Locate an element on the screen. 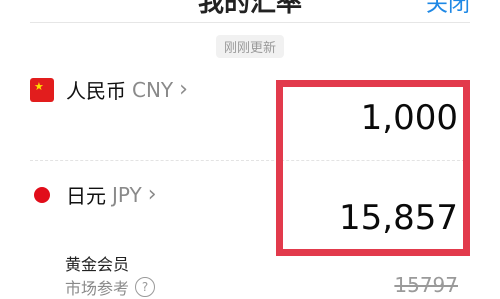  header-divider is located at coordinates (250, 22).